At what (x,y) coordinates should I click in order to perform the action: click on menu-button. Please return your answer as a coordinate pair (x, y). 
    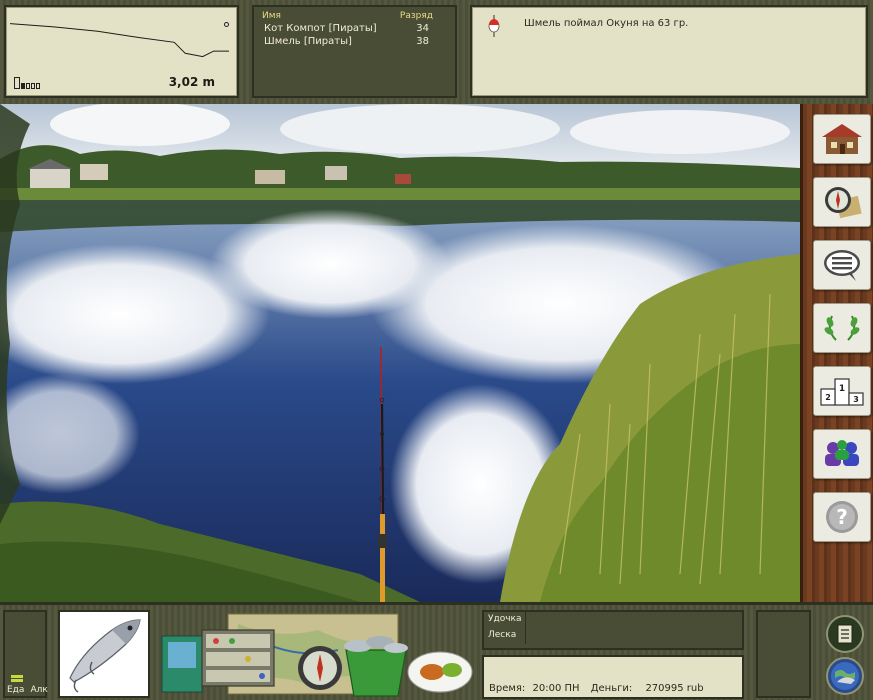
    Looking at the image, I should click on (845, 634).